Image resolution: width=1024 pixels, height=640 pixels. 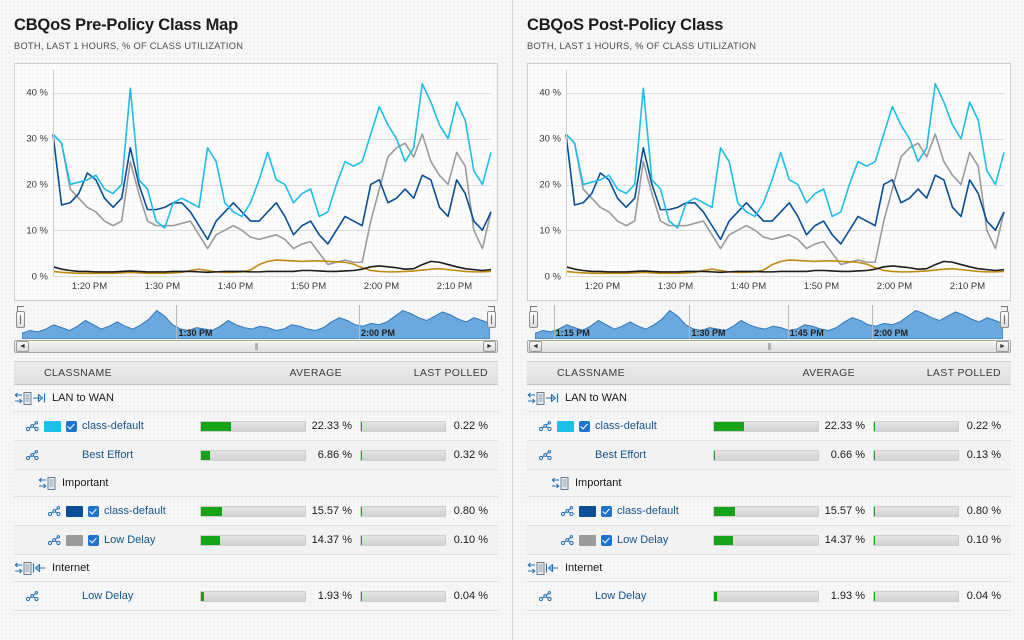 I want to click on chart-range-navigator: 1:15 PM 1:30 PM 1:45 PM 2:00 PM, so click(x=769, y=322).